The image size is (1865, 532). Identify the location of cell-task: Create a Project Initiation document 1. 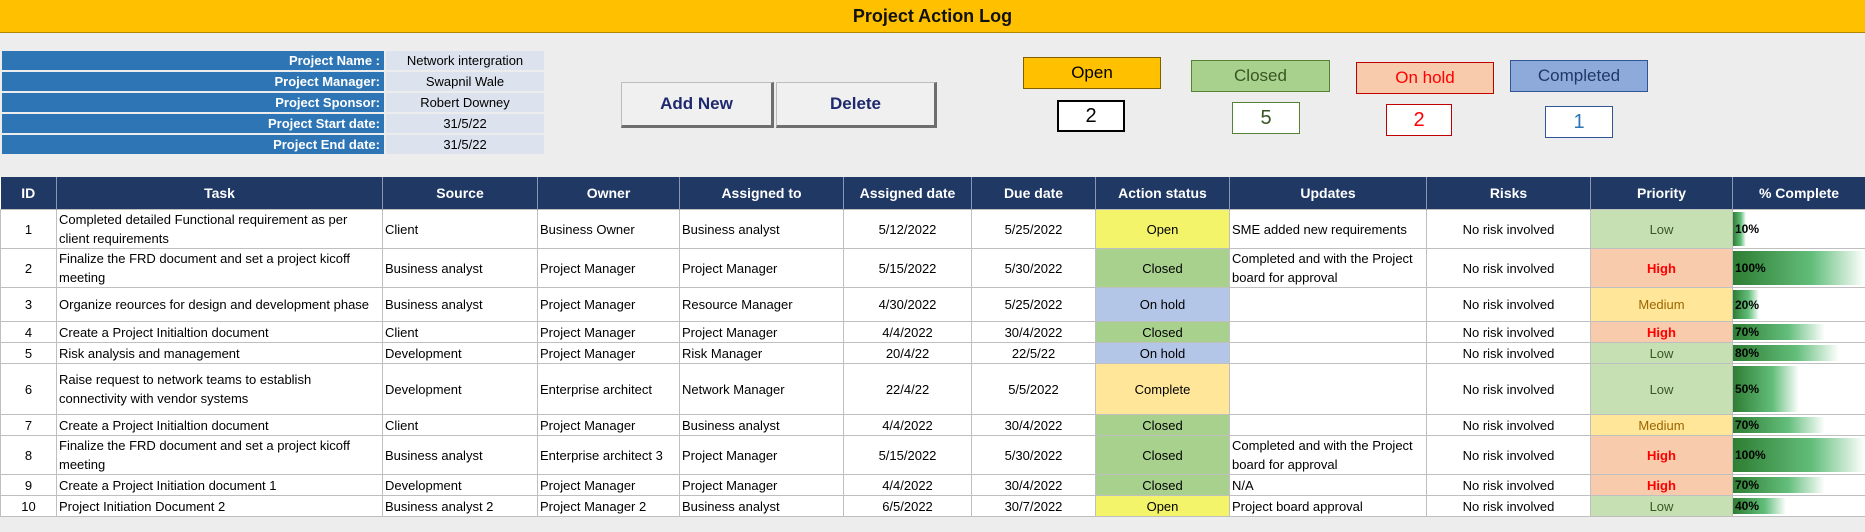
(219, 485).